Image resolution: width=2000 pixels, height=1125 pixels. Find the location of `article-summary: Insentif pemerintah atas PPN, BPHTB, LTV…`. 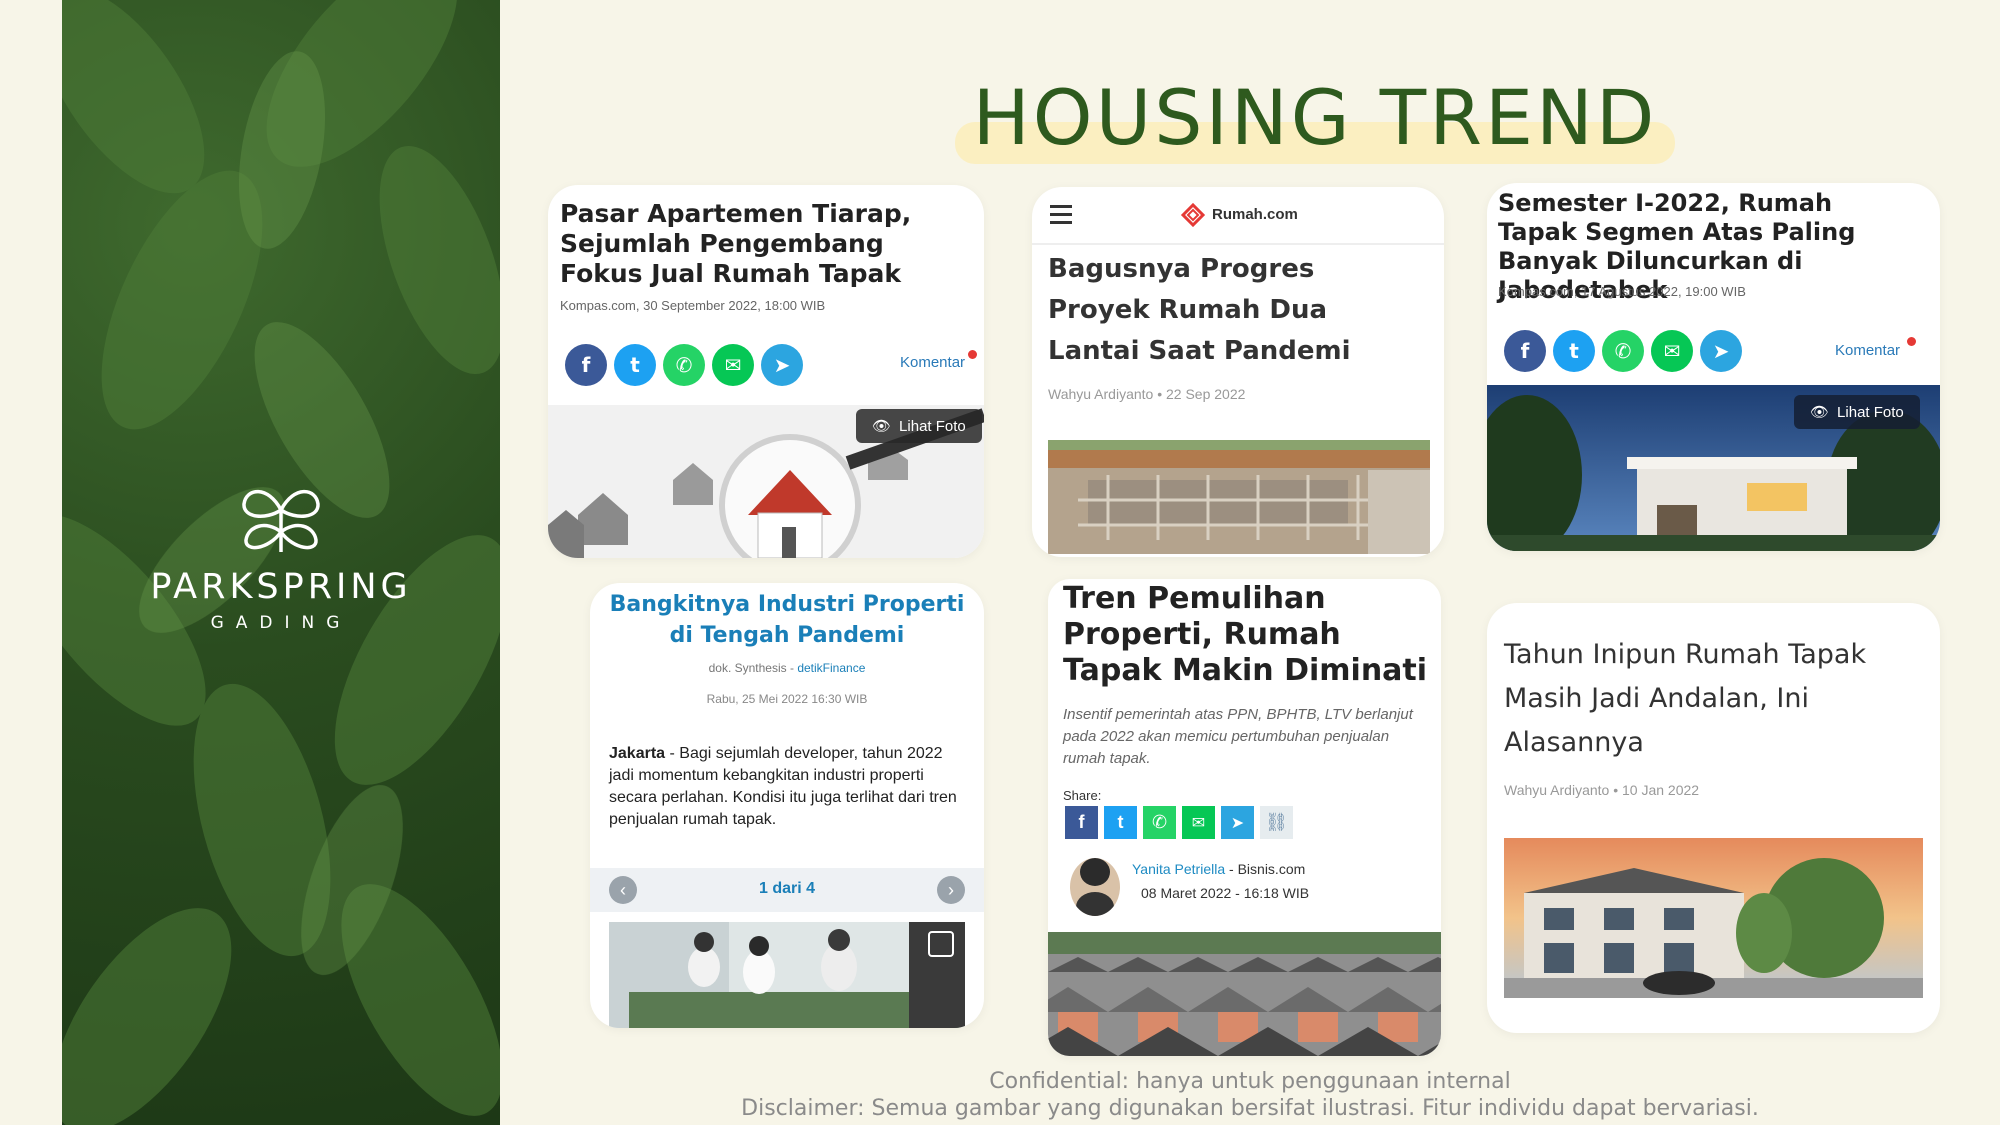

article-summary: Insentif pemerintah atas PPN, BPHTB, LTV… is located at coordinates (1238, 736).